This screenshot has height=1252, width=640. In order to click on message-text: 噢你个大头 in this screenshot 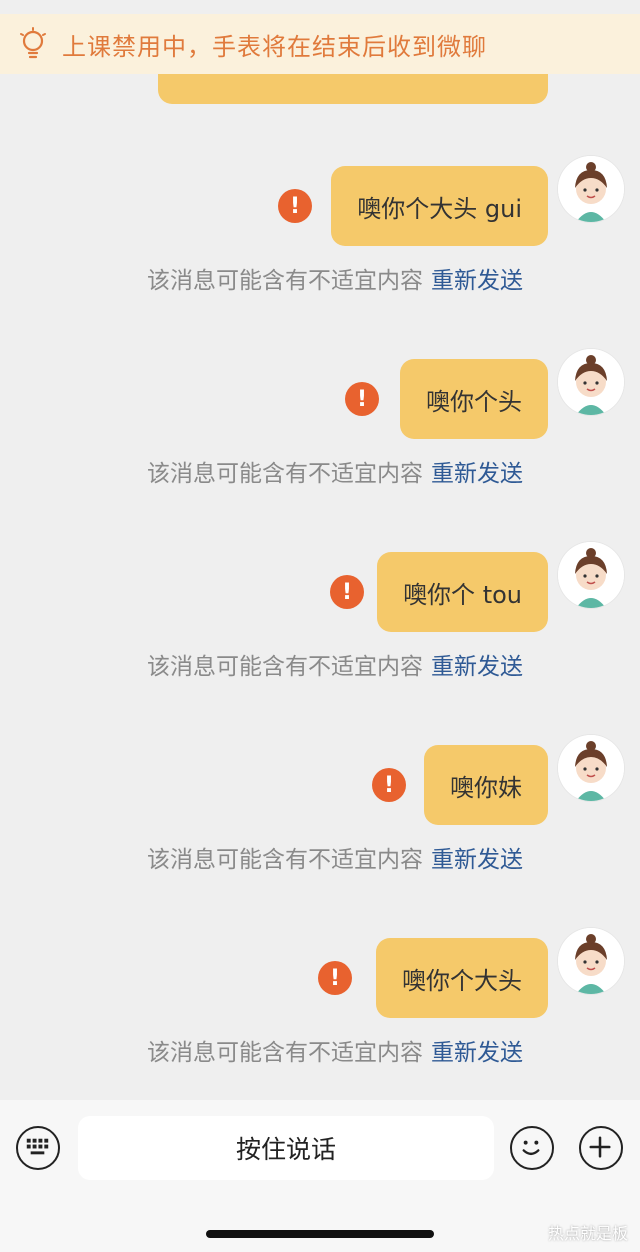, I will do `click(462, 980)`.